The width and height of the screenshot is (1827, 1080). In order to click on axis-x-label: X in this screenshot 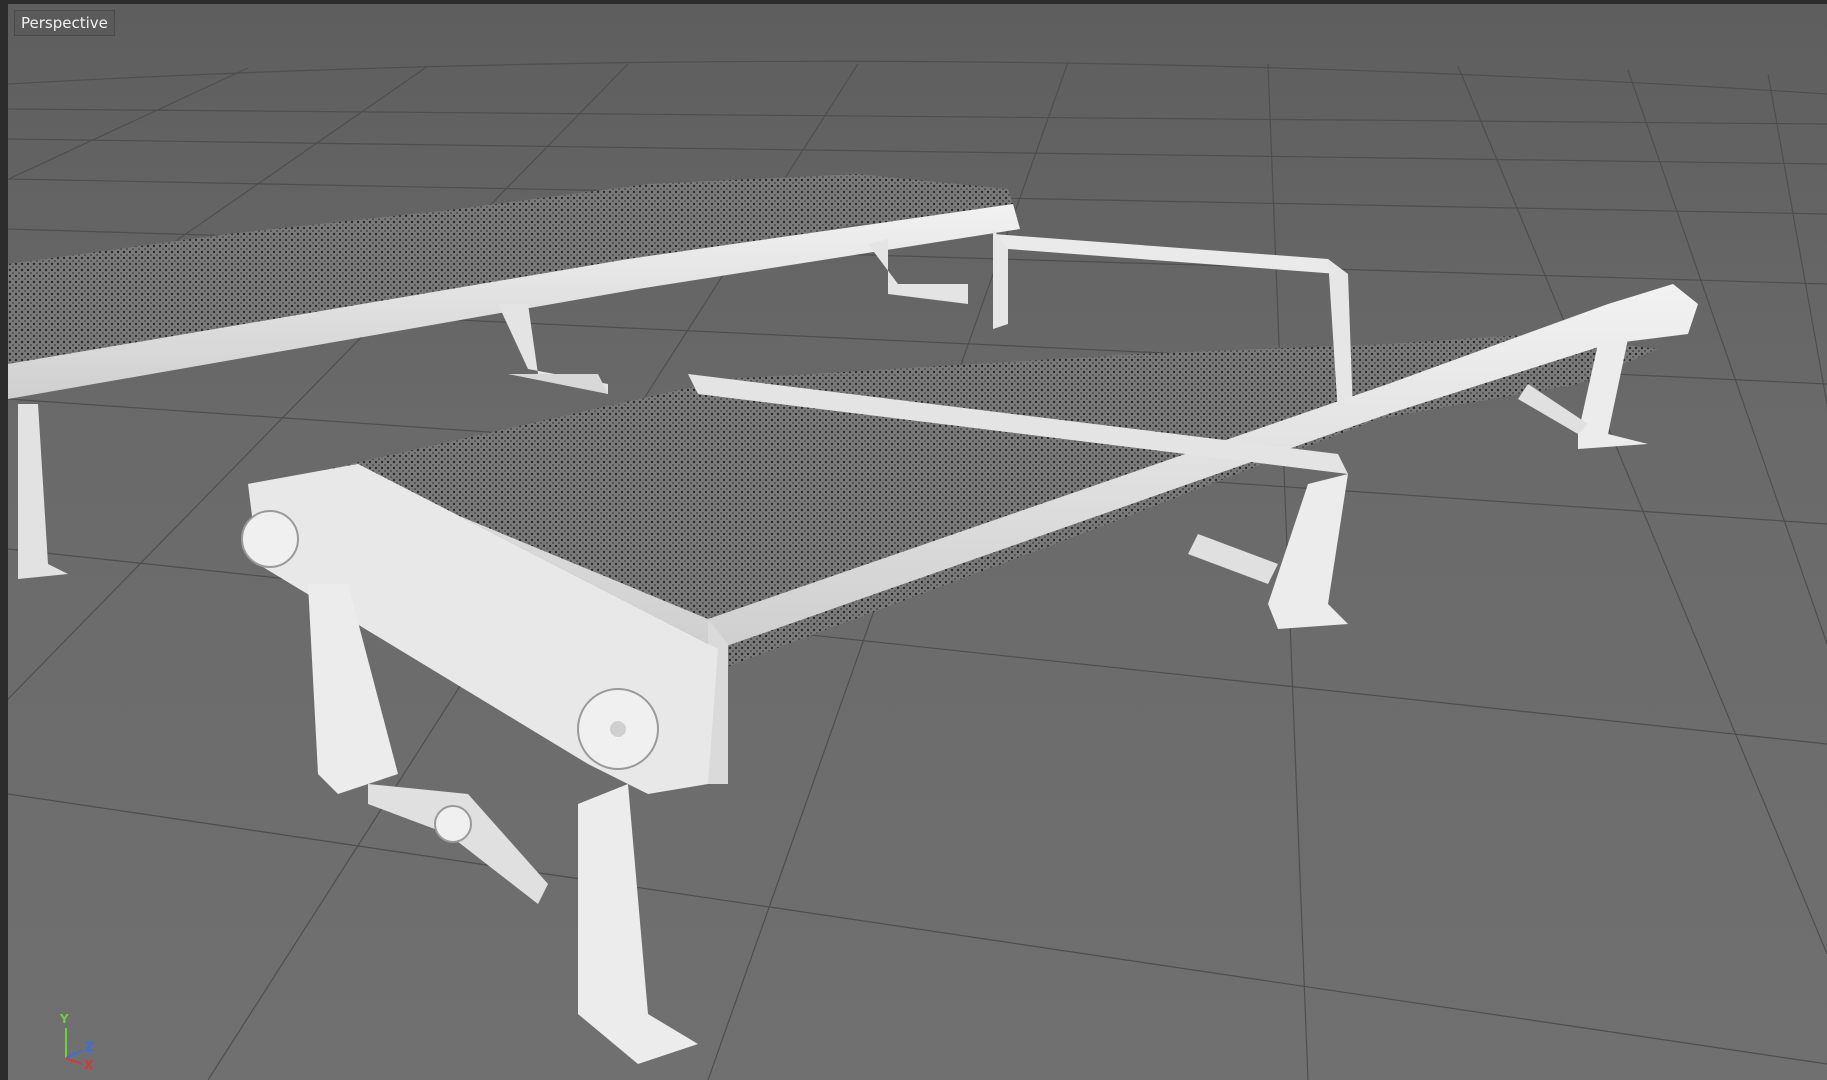, I will do `click(89, 1065)`.